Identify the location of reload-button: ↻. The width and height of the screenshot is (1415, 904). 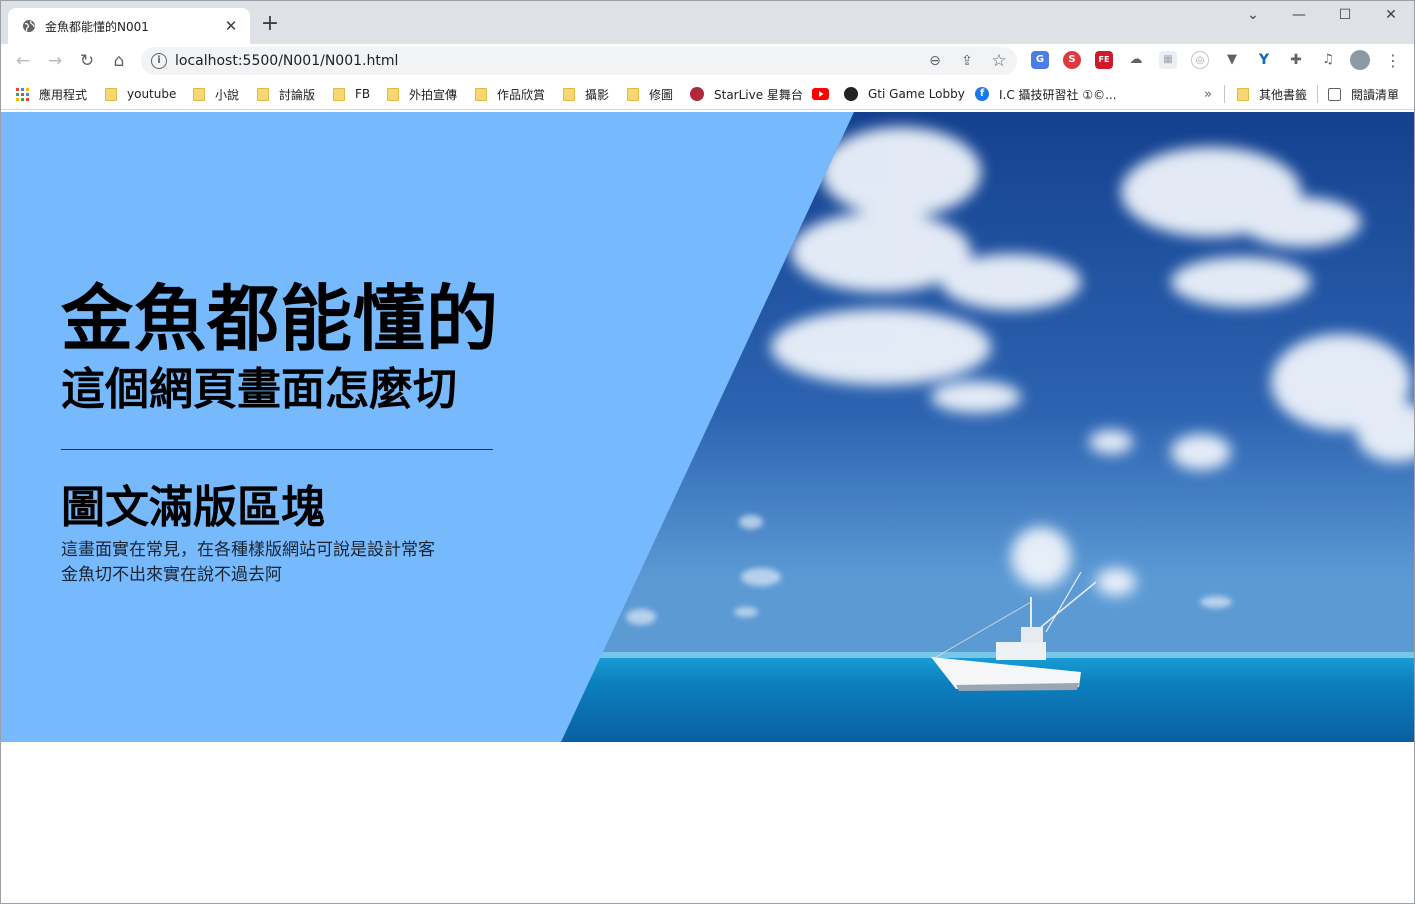
(87, 61).